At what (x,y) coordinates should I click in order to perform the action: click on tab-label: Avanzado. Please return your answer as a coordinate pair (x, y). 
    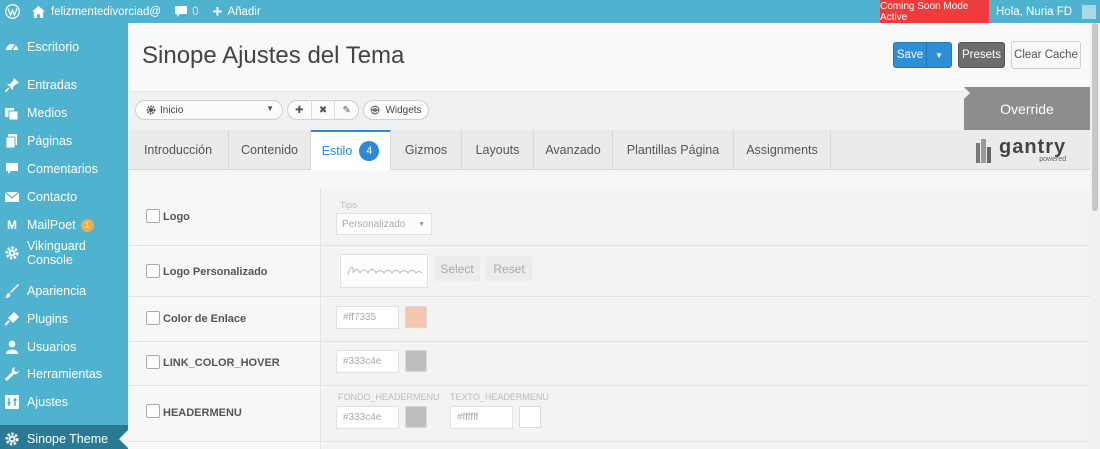
    Looking at the image, I should click on (573, 150).